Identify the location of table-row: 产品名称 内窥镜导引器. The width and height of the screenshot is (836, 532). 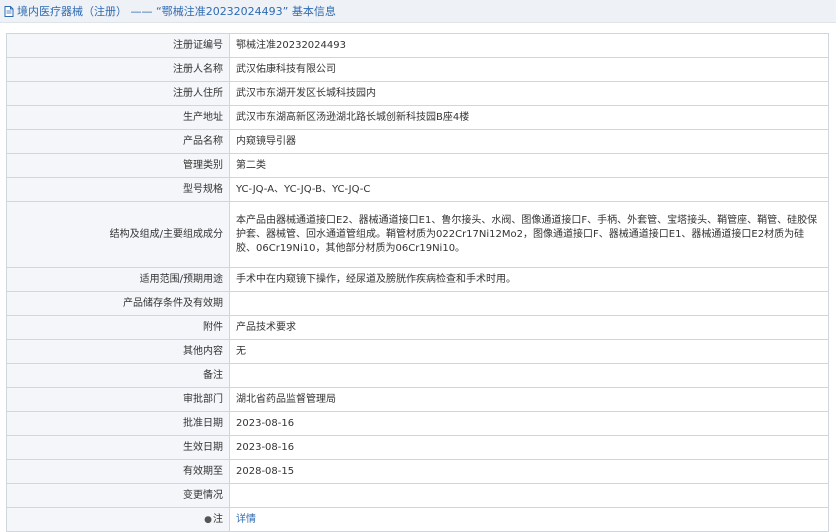
(417, 141).